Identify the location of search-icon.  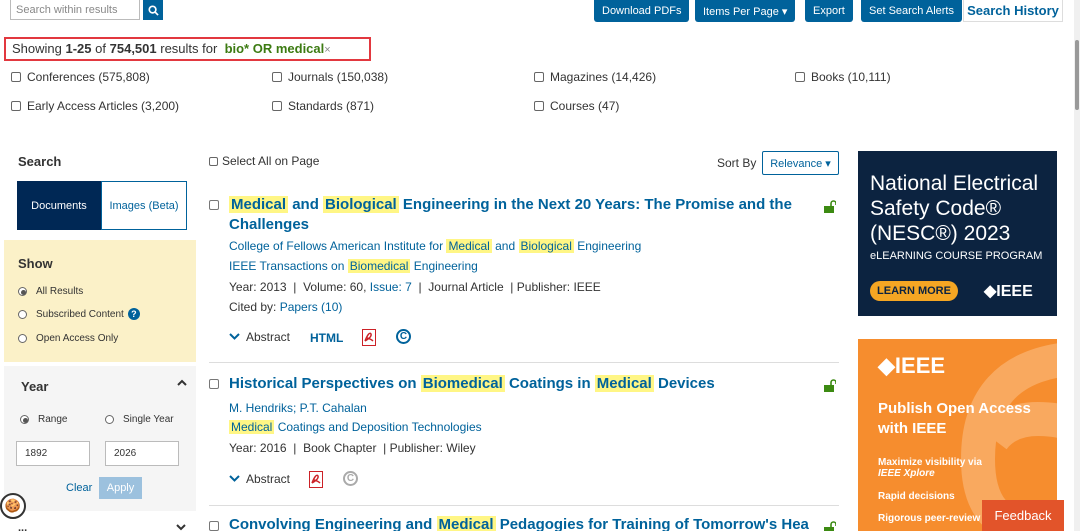
(153, 10).